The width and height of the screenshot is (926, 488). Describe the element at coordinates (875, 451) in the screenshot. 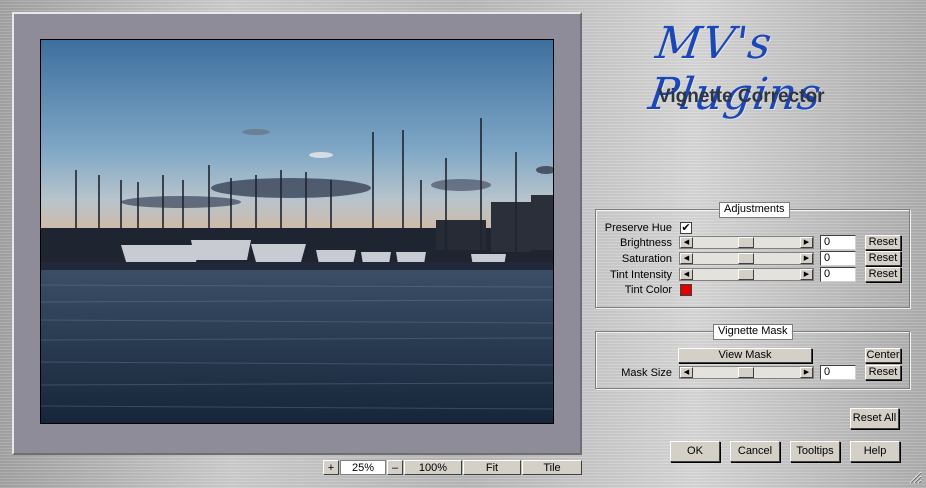

I see `help-button: Help` at that location.